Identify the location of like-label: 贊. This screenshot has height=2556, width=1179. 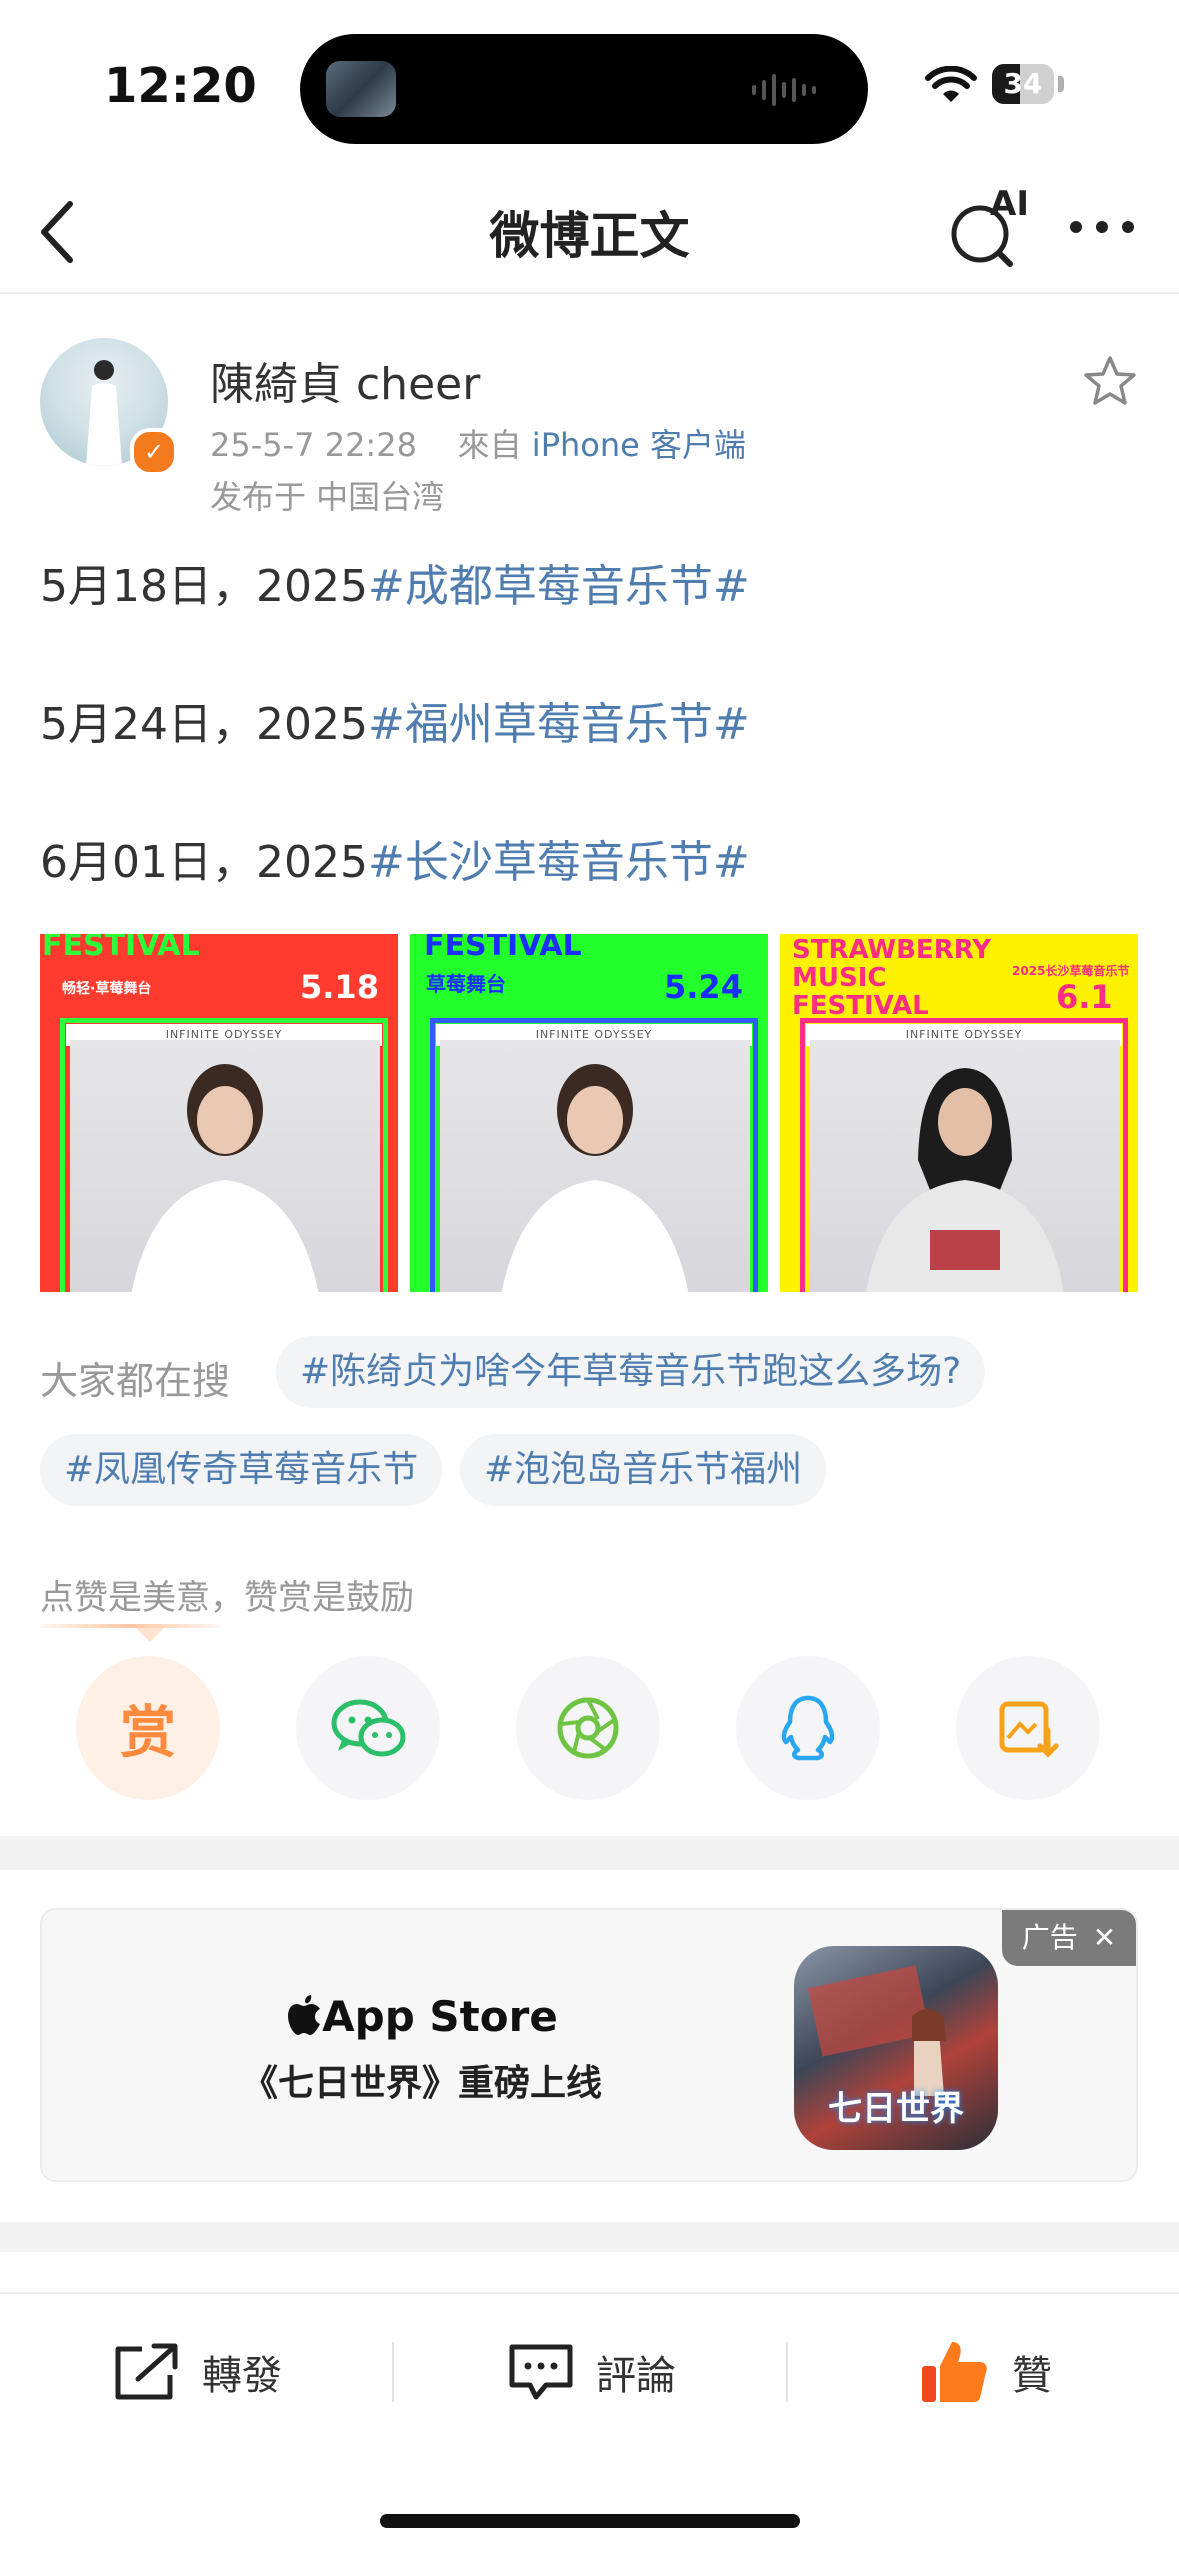
(1032, 2376).